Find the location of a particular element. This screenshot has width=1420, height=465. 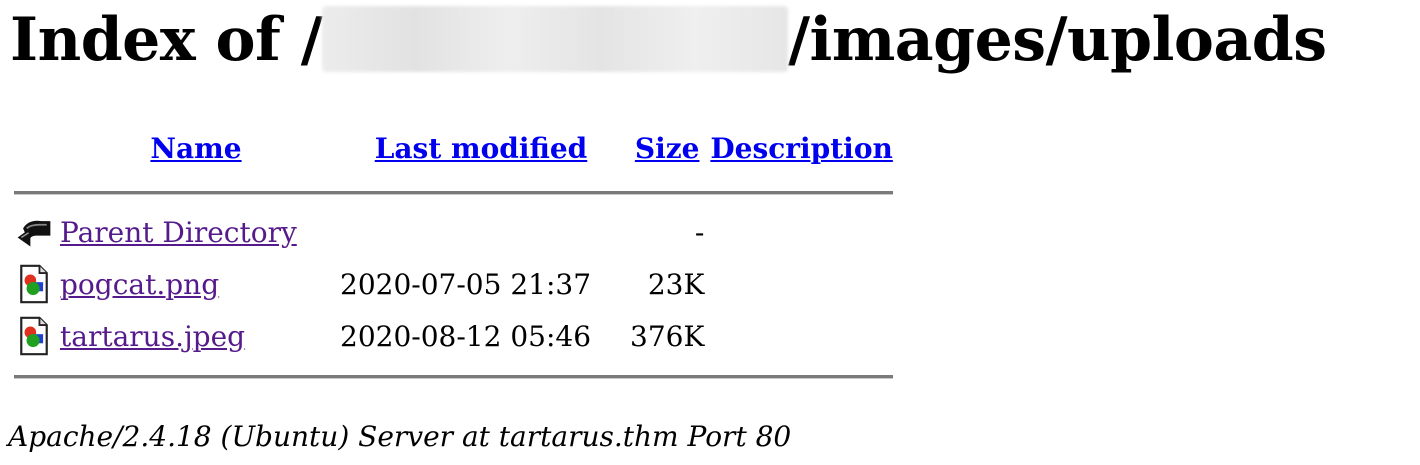

bottom-separator-row is located at coordinates (453, 376).